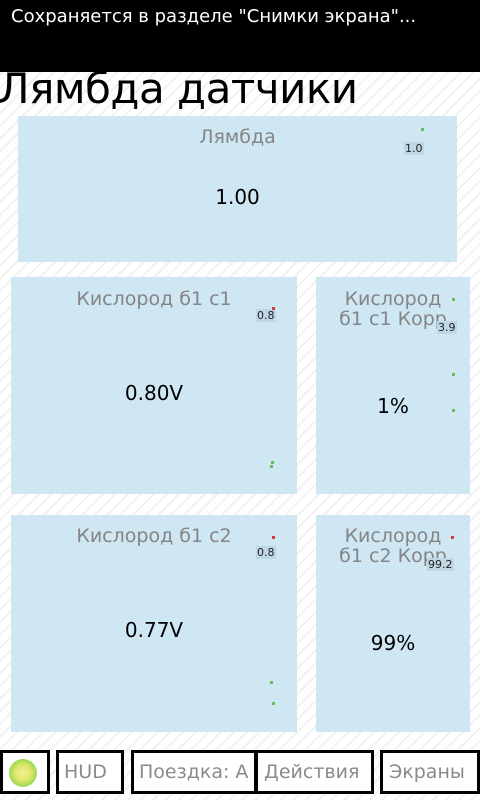 Image resolution: width=480 pixels, height=800 pixels. Describe the element at coordinates (154, 393) in the screenshot. I see `tile-value: 0.80V` at that location.